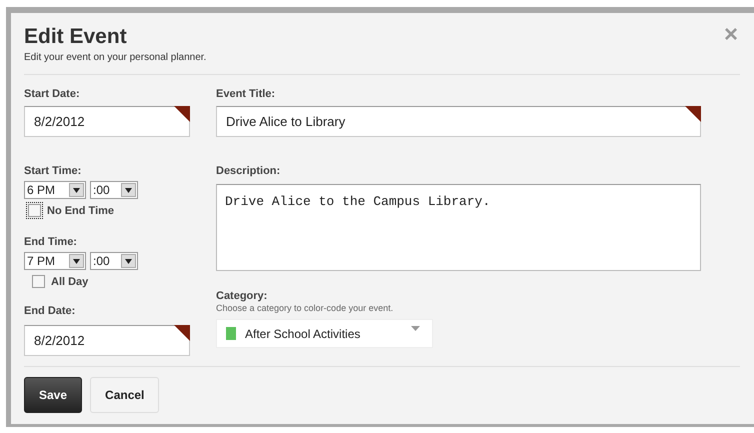 Image resolution: width=754 pixels, height=433 pixels. I want to click on field-label: Start Date:, so click(52, 94).